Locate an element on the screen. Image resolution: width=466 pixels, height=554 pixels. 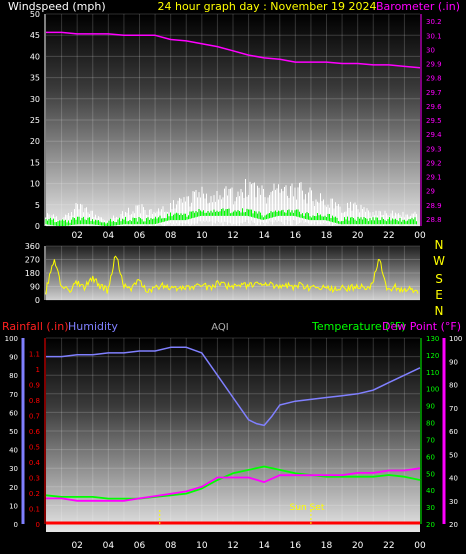
rain-y-tick-label: 0.4 is located at coordinates (35, 463).